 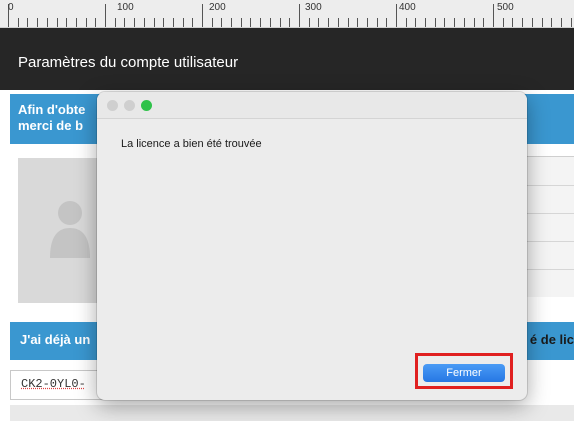 What do you see at coordinates (125, 7) in the screenshot?
I see `ruler-label: 100` at bounding box center [125, 7].